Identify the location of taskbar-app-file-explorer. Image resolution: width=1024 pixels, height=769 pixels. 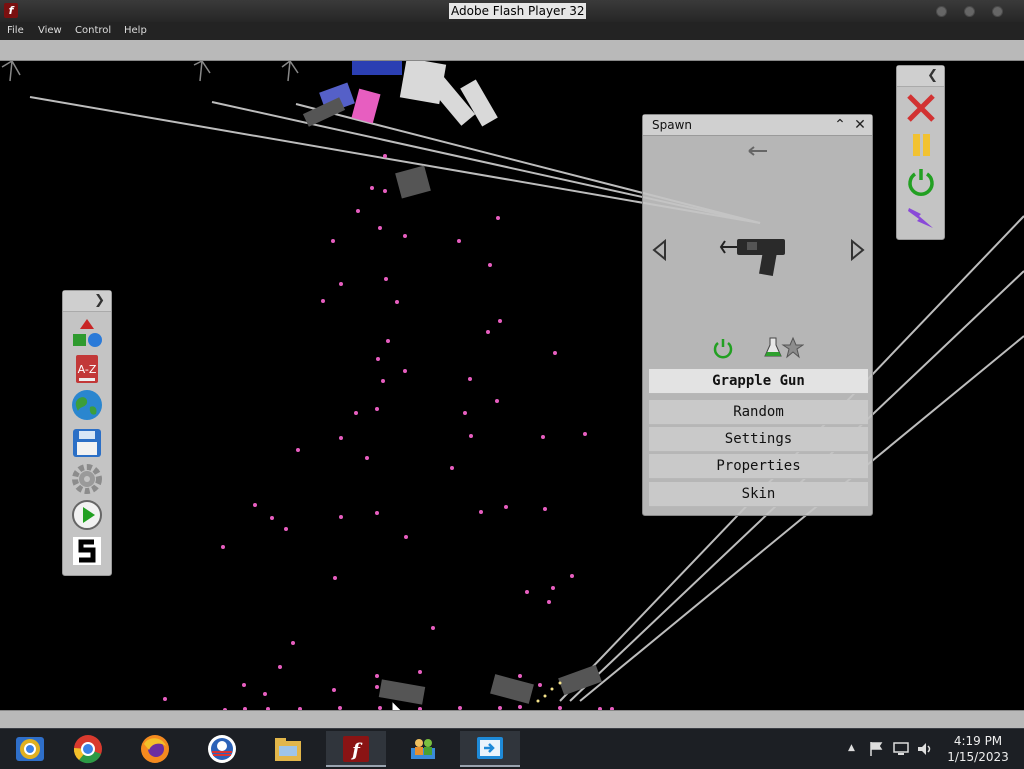
(288, 749).